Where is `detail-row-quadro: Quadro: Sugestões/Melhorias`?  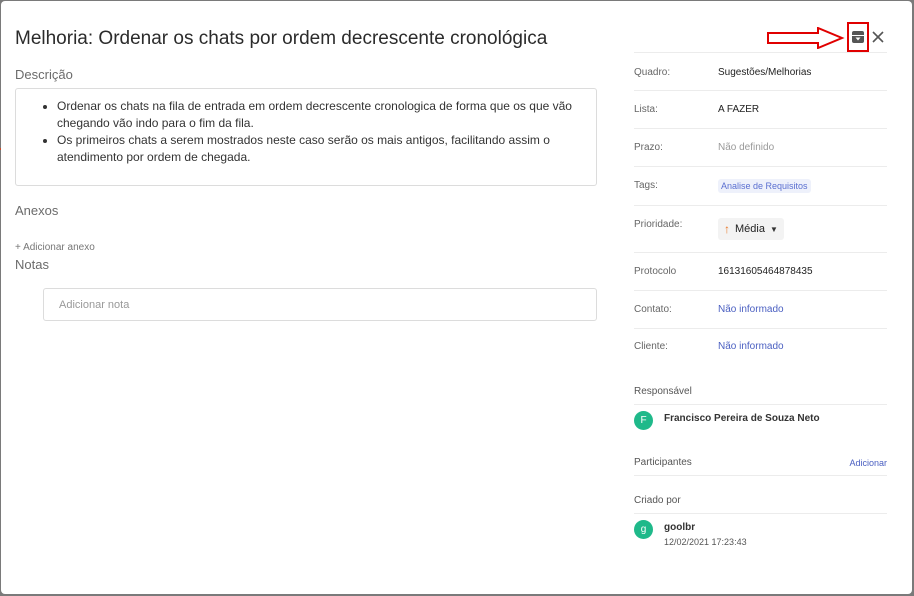
detail-row-quadro: Quadro: Sugestões/Melhorias is located at coordinates (760, 71).